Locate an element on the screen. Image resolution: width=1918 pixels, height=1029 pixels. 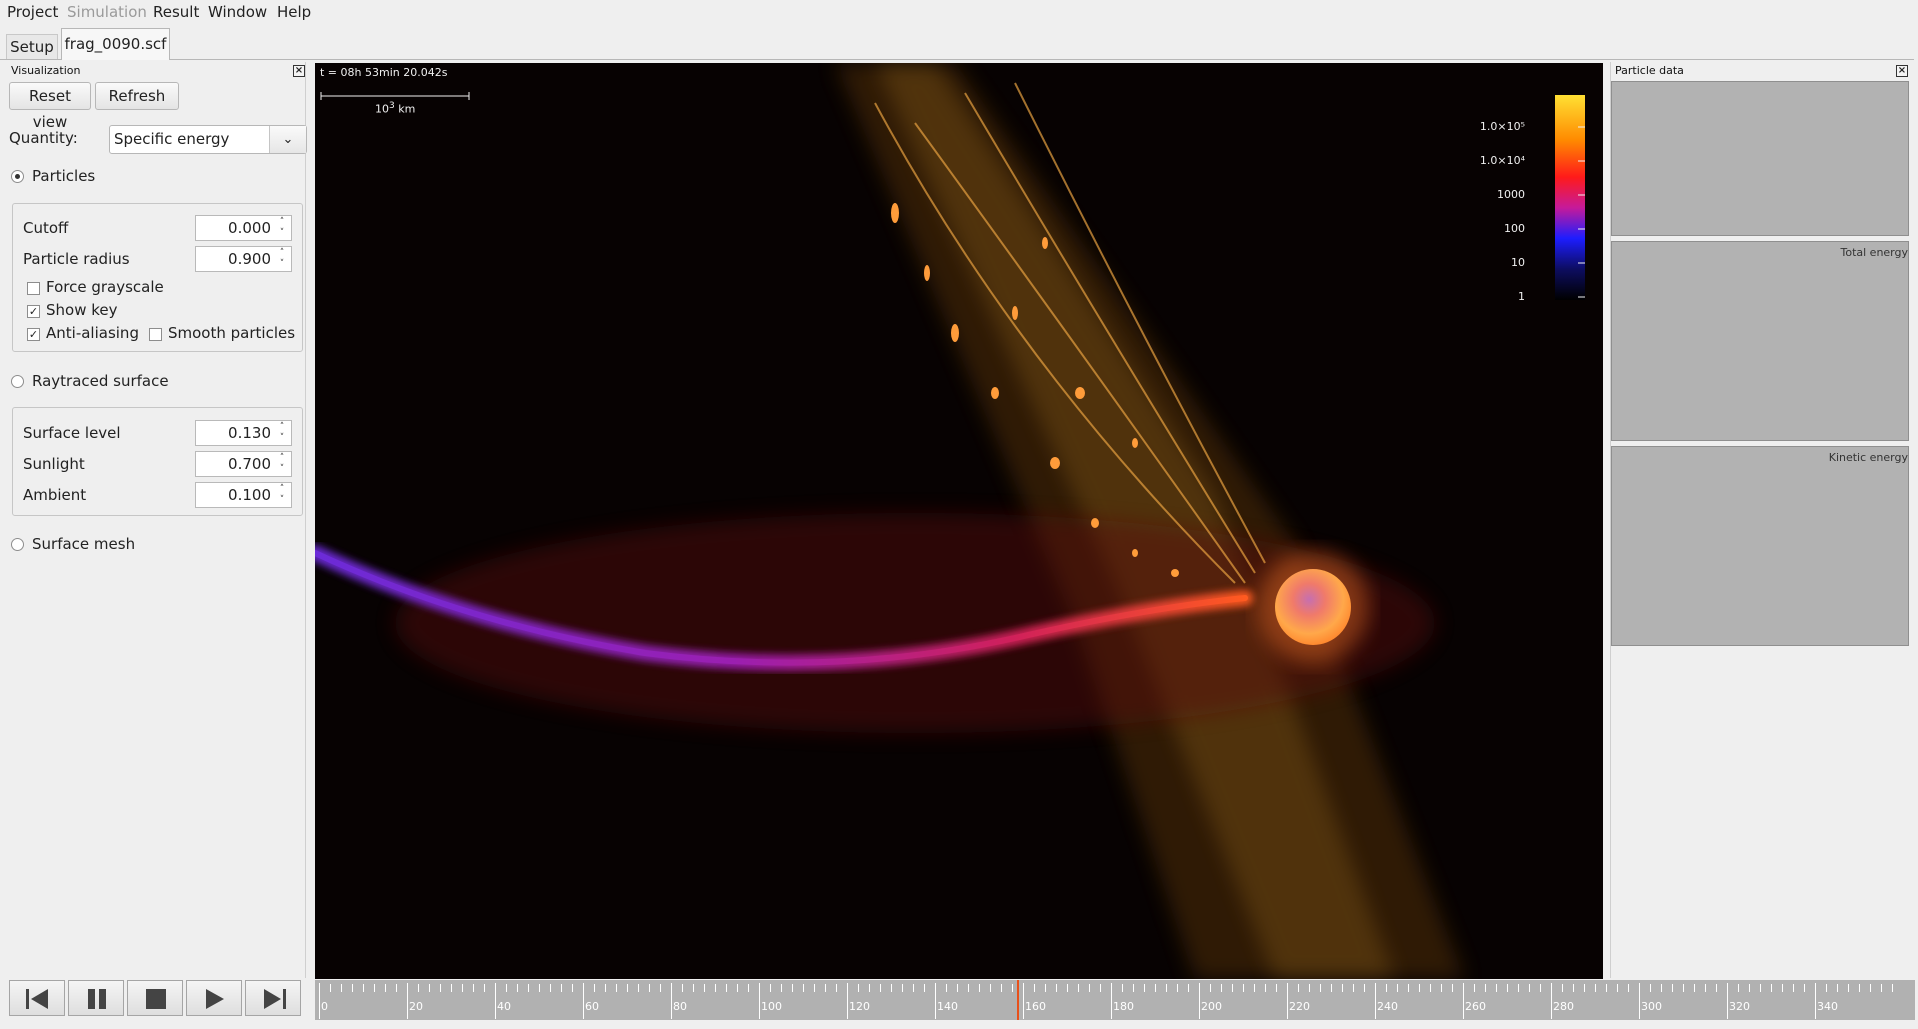
particles-radio is located at coordinates (17, 176).